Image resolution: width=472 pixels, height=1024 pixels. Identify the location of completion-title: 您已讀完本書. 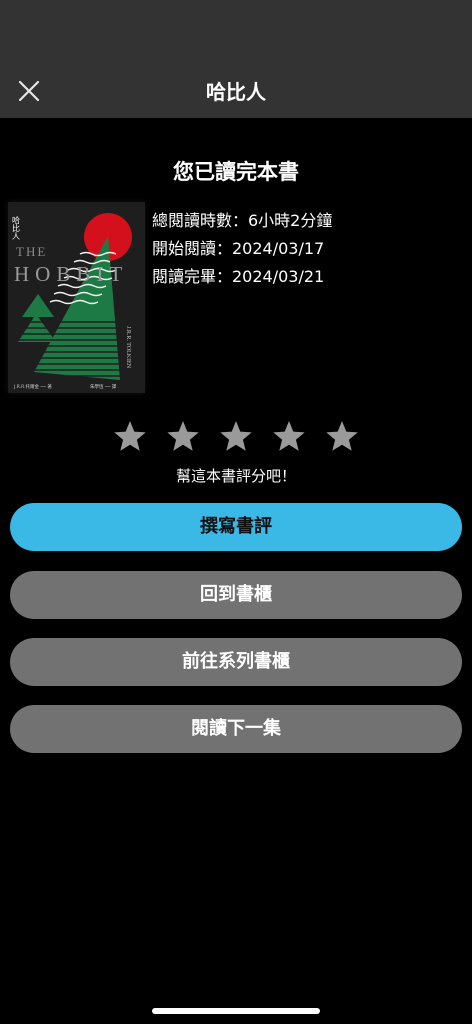
(236, 172).